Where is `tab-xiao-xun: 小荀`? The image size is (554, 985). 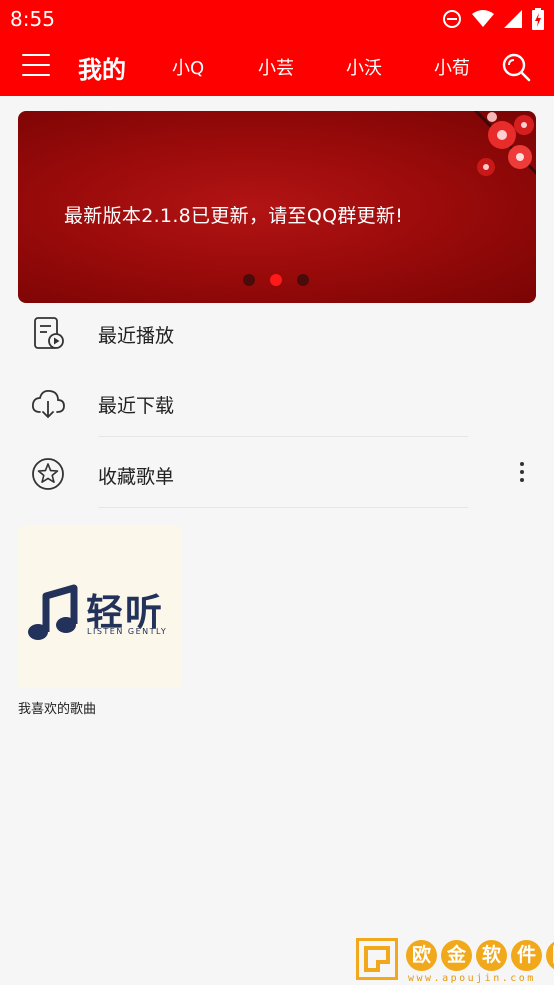
tab-xiao-xun: 小荀 is located at coordinates (452, 67).